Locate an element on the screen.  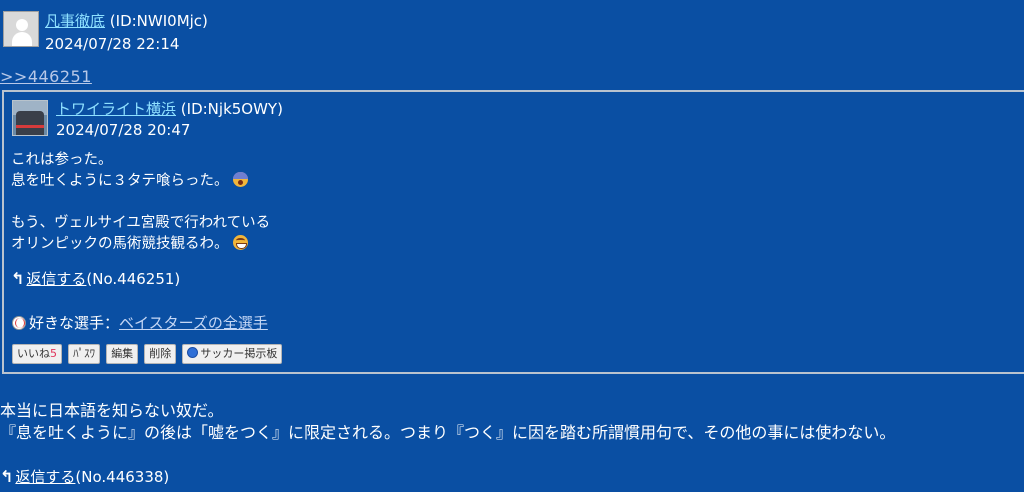
quoted-user-name-link: トワイライト横浜 is located at coordinates (116, 109).